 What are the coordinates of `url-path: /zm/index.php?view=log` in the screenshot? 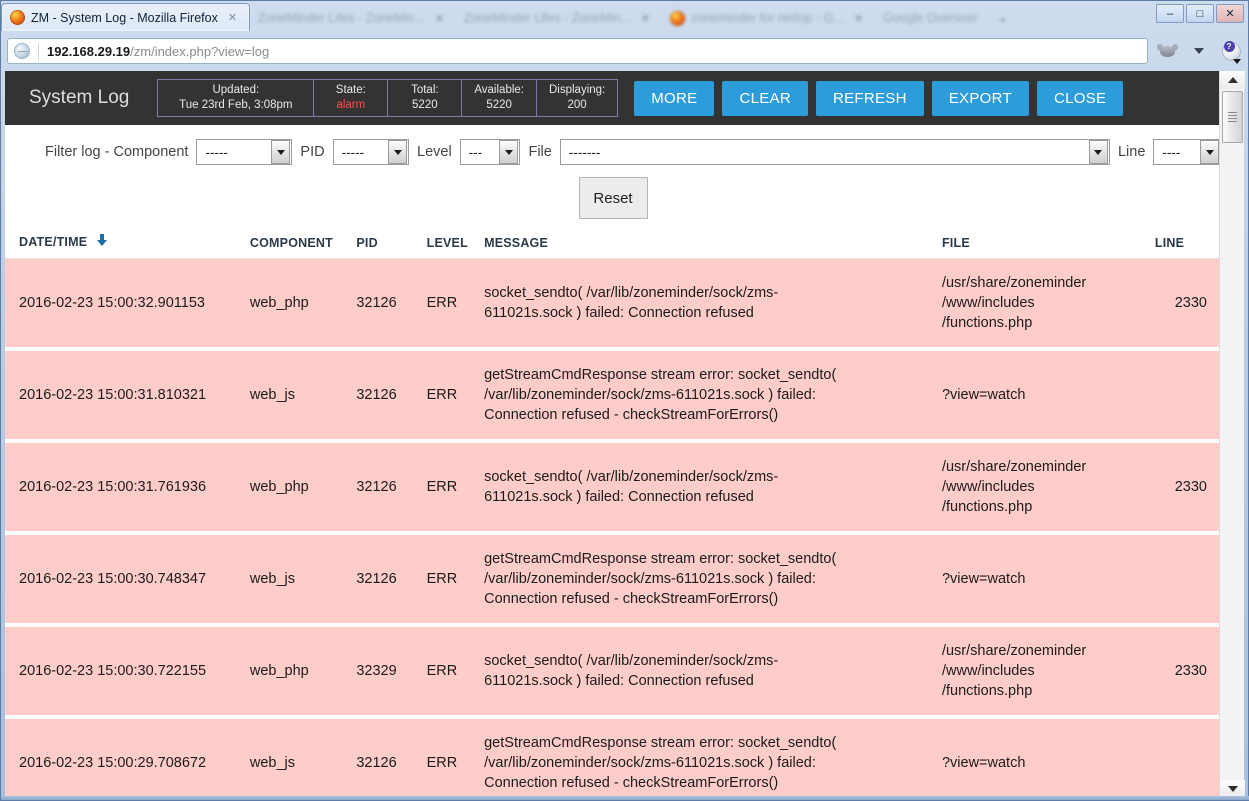 It's located at (200, 51).